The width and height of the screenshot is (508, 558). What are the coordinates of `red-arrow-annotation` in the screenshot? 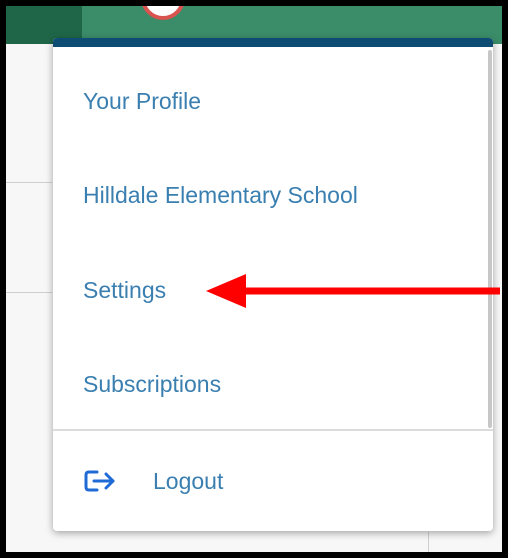 It's located at (354, 293).